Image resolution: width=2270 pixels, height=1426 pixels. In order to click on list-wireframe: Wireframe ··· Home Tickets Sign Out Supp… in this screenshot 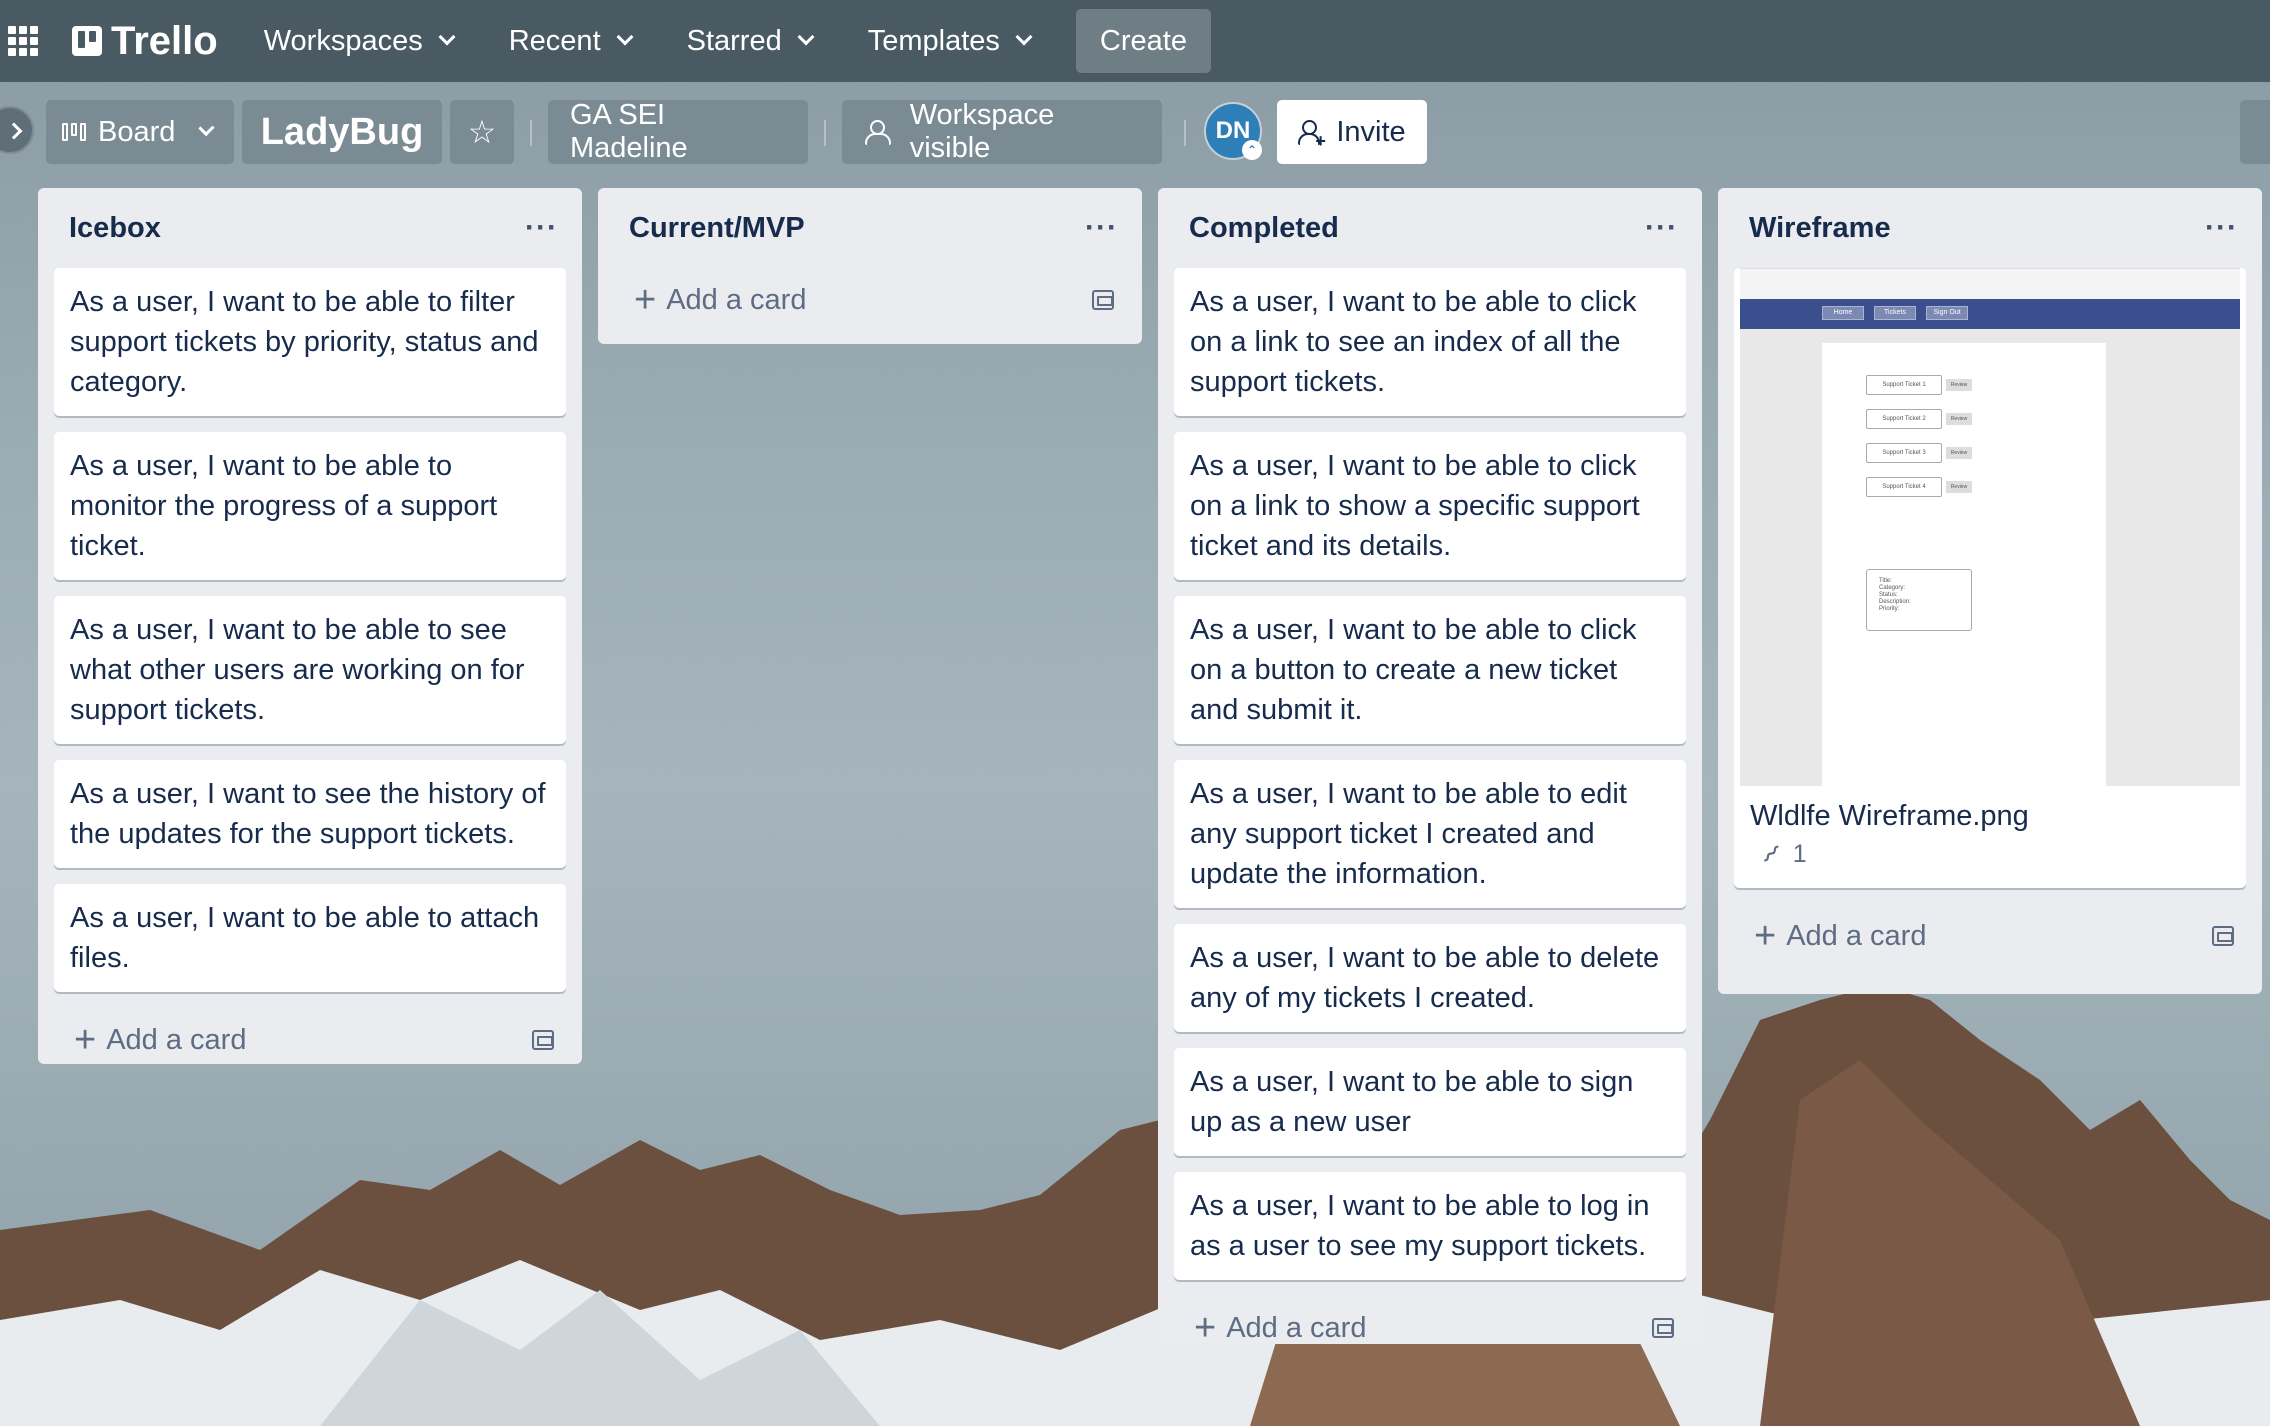, I will do `click(1990, 591)`.